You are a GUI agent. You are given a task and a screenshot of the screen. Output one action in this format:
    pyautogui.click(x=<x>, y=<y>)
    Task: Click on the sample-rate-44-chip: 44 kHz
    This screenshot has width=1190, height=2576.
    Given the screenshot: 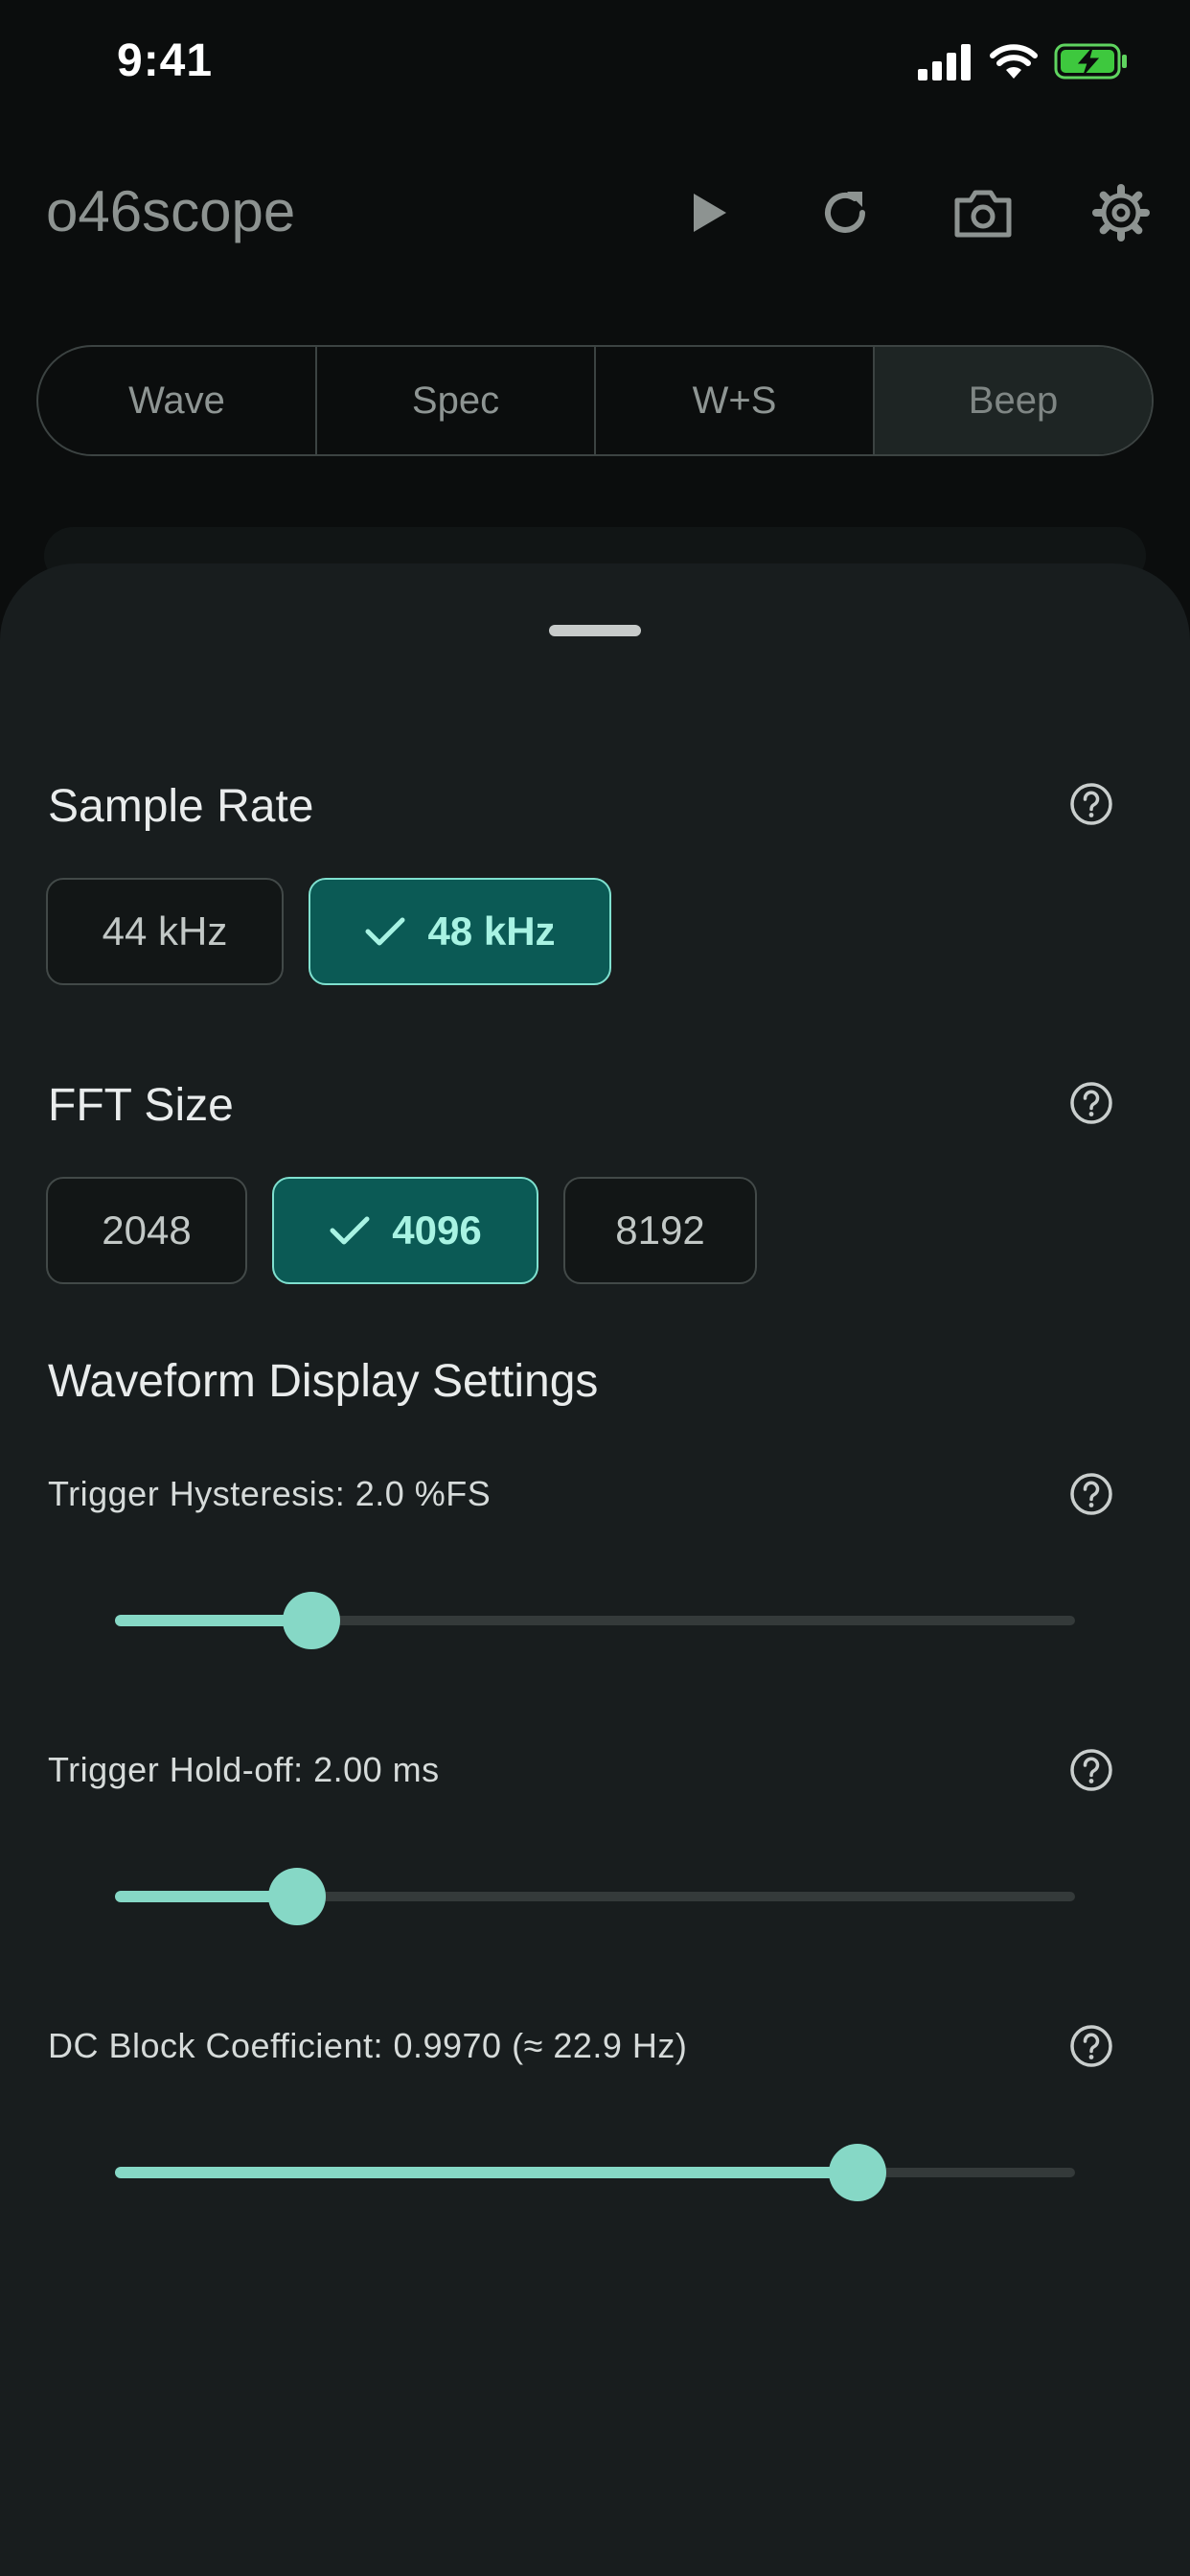 What is the action you would take?
    pyautogui.click(x=165, y=931)
    